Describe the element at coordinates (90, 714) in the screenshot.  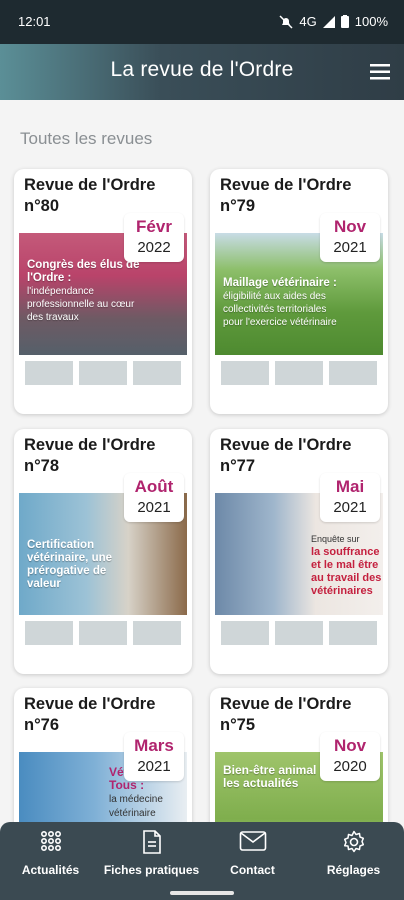
I see `issue-title: Revue de l'Ordre n°76` at that location.